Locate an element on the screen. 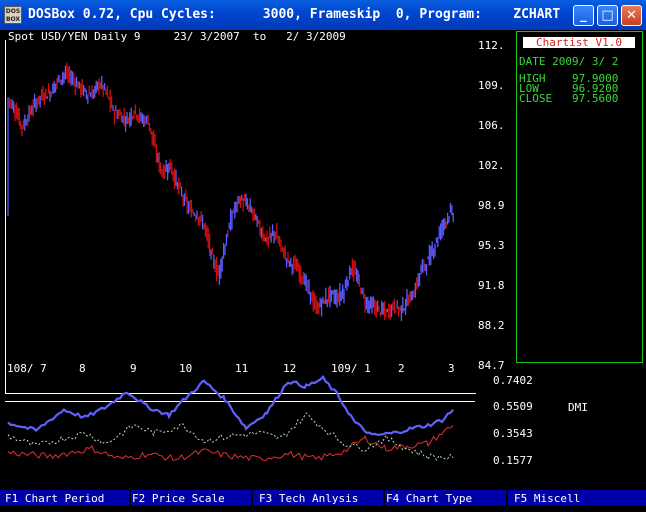  panel-title: Chartist V1.0 is located at coordinates (579, 42).